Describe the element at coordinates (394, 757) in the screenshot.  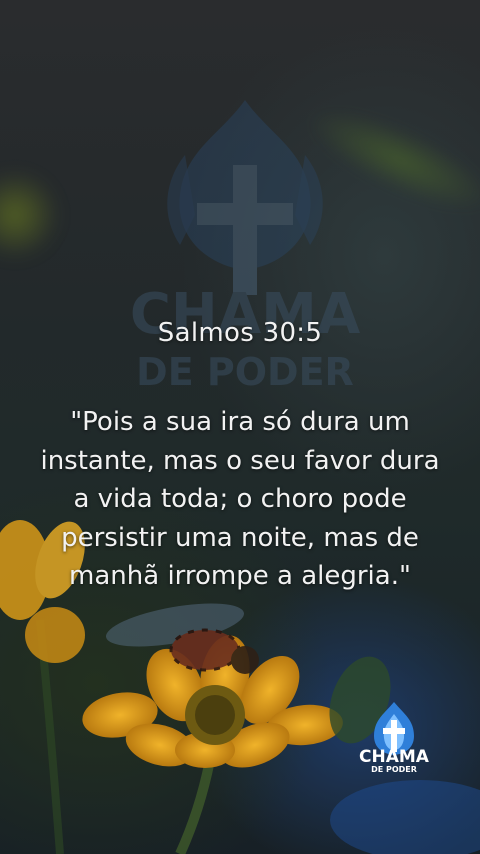
I see `logo-line1: CHAMA` at that location.